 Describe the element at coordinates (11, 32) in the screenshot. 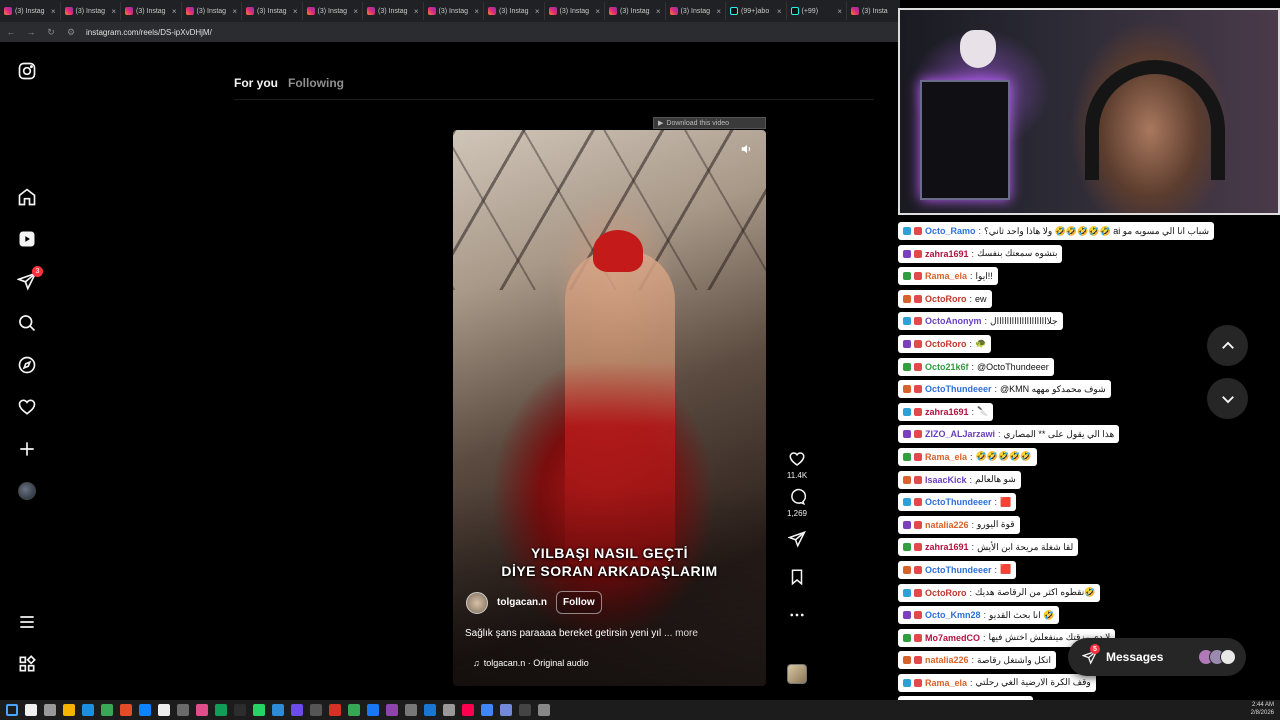

I see `back-icon: ←` at that location.